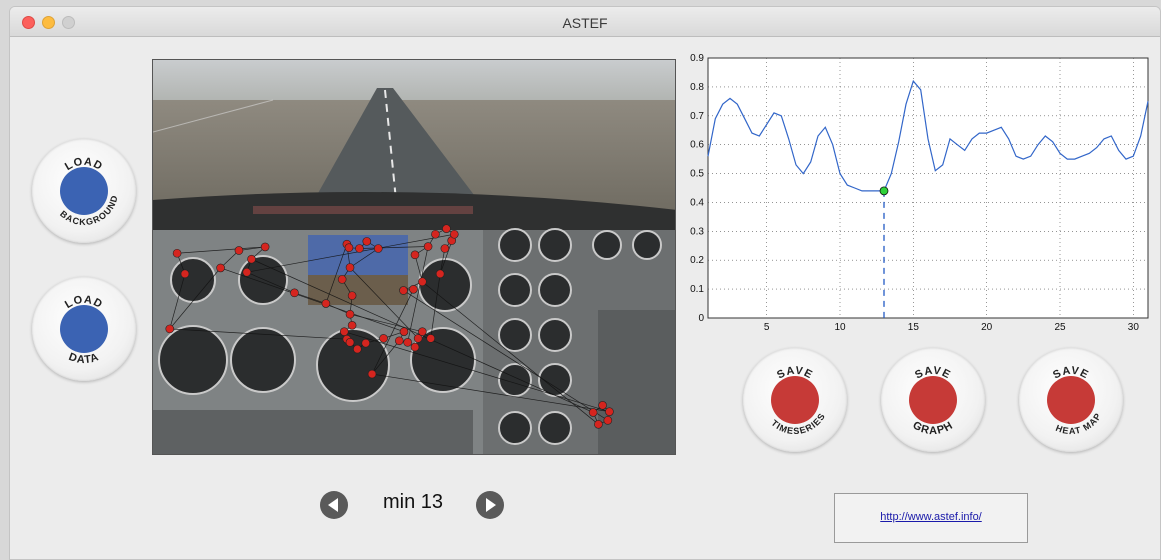  Describe the element at coordinates (697, 231) in the screenshot. I see `y-tick-label: 0.3` at that location.